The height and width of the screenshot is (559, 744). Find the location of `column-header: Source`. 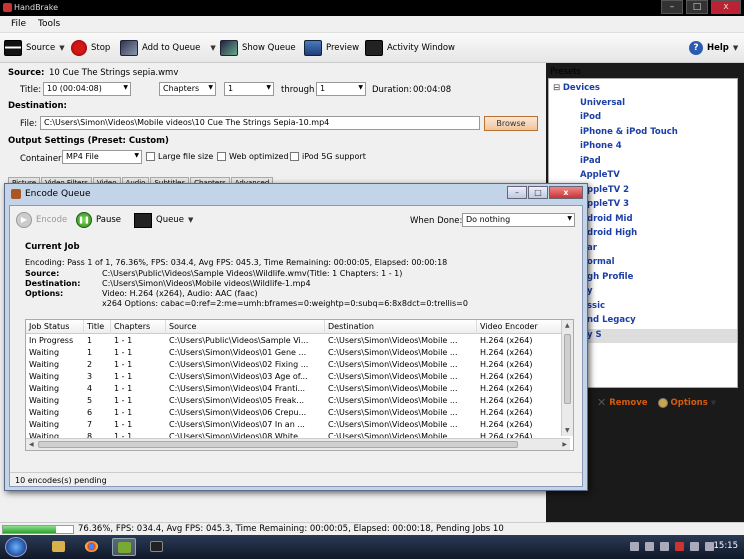

column-header: Source is located at coordinates (245, 327).